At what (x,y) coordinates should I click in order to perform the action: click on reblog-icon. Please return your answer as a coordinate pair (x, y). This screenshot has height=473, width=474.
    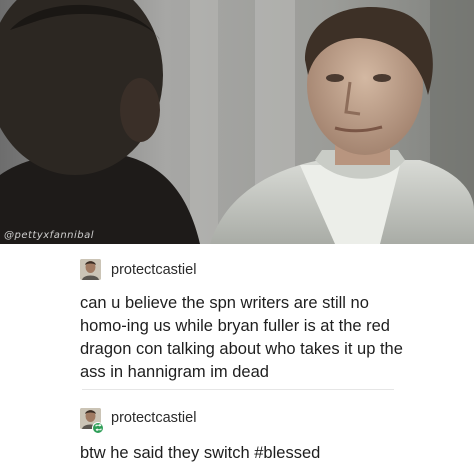
    Looking at the image, I should click on (98, 428).